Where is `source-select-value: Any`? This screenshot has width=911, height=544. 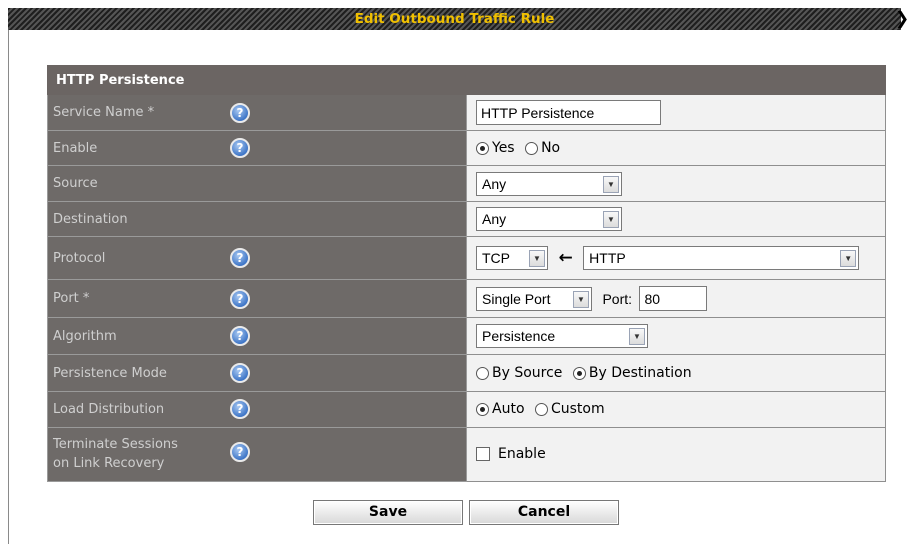
source-select-value: Any is located at coordinates (494, 183).